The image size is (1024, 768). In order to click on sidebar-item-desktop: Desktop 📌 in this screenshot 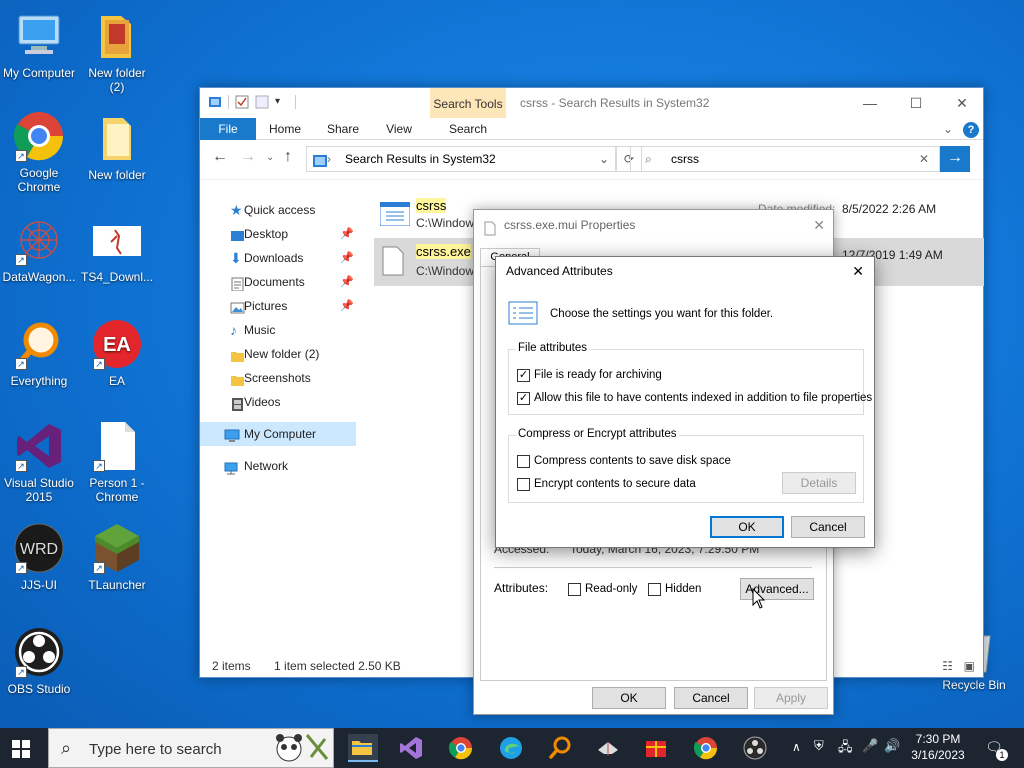, I will do `click(280, 234)`.